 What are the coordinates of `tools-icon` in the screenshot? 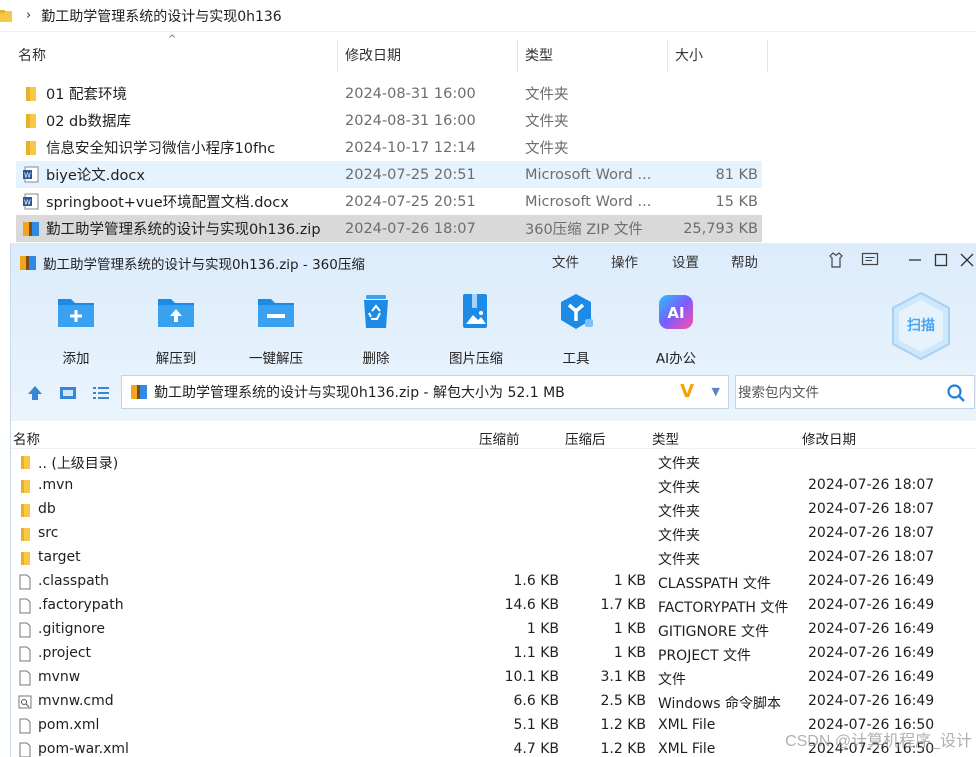 It's located at (577, 311).